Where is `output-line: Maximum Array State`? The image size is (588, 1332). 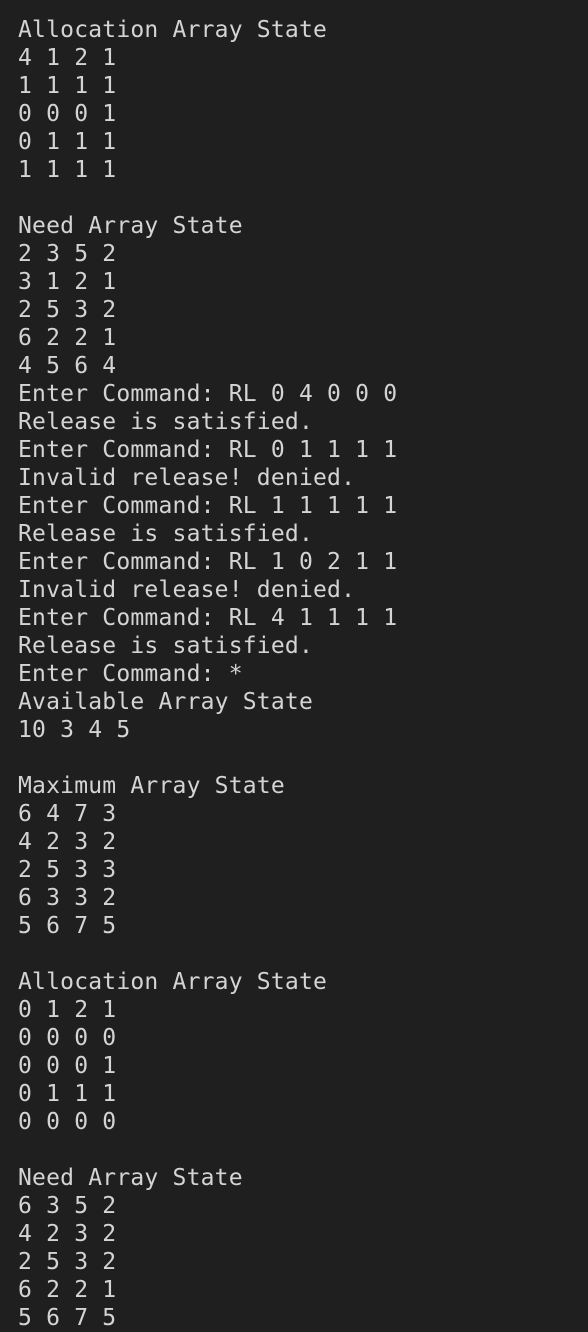
output-line: Maximum Array State is located at coordinates (151, 786).